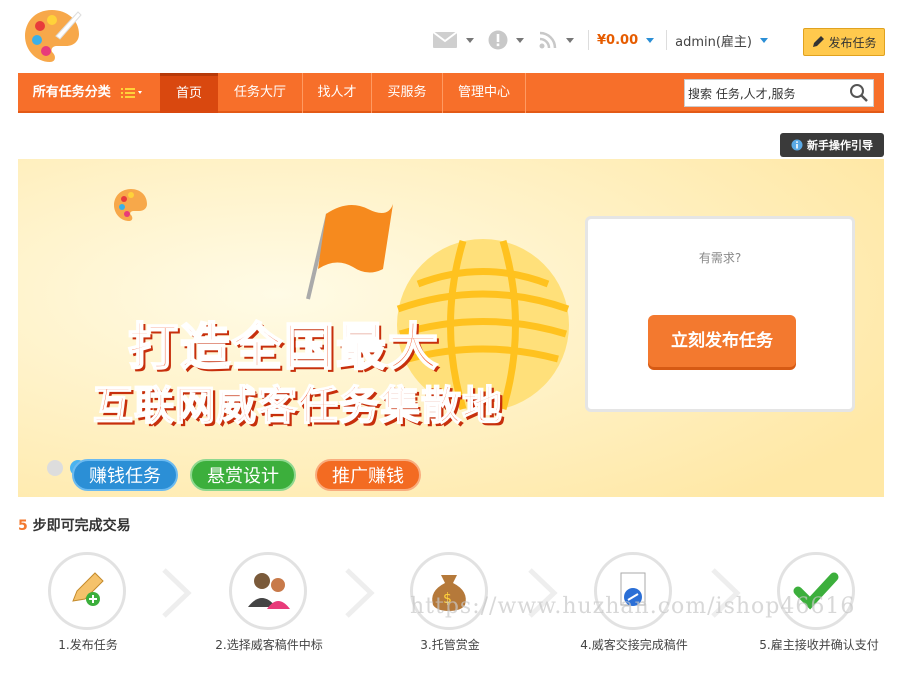  Describe the element at coordinates (79, 526) in the screenshot. I see `steps-title-text: 步即可完成交易` at that location.